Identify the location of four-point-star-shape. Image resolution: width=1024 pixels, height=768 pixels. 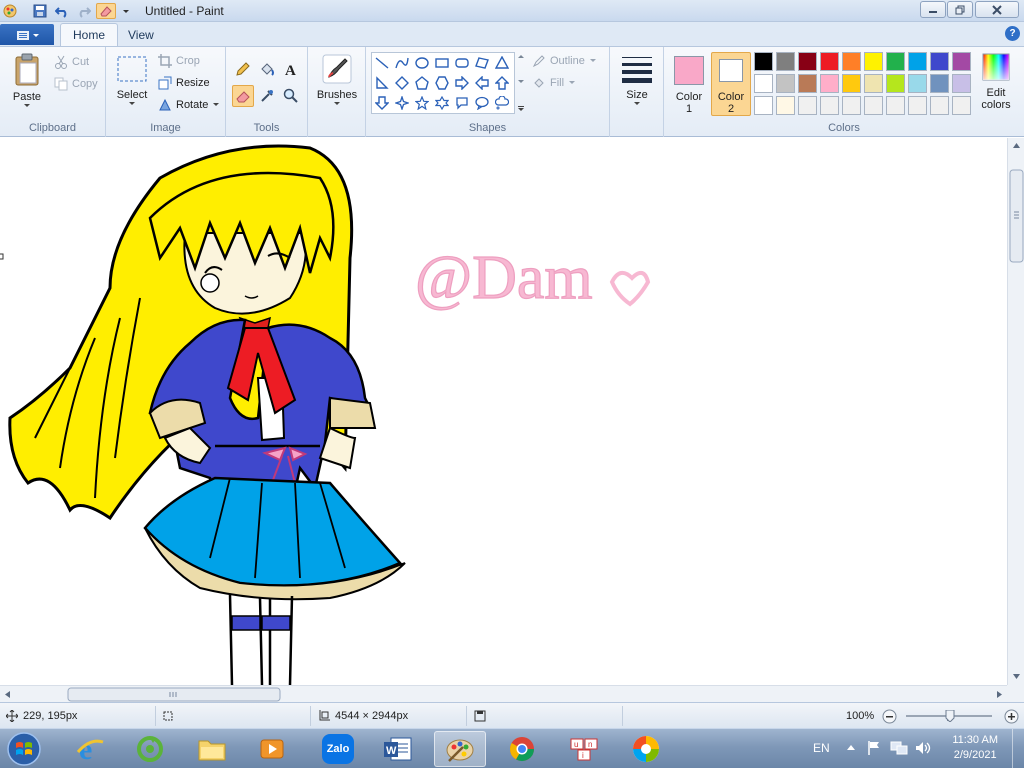
(402, 103).